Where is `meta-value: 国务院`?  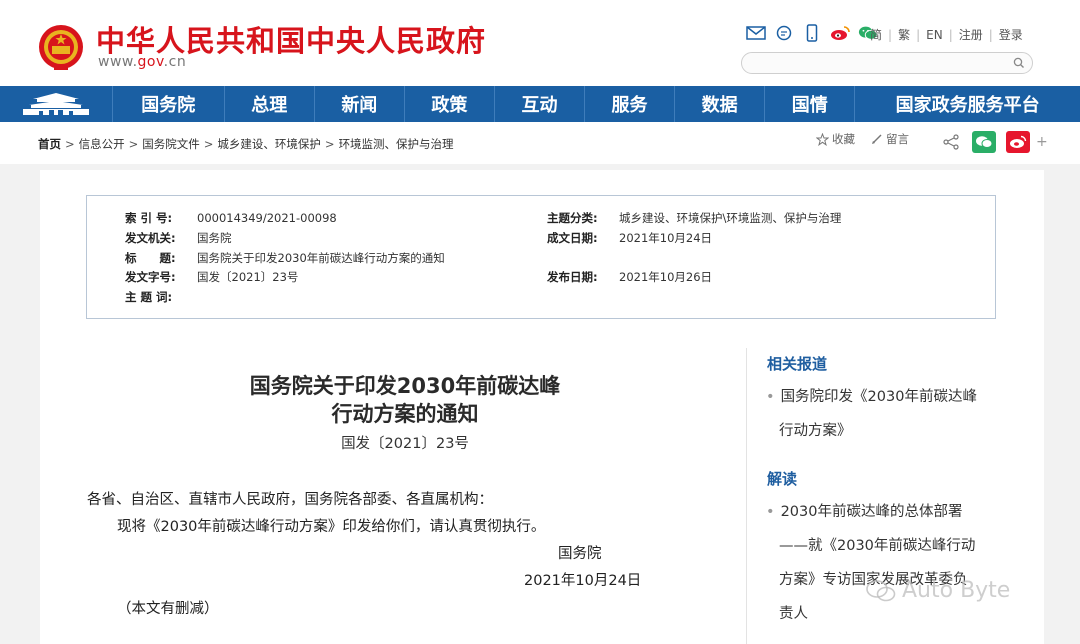 meta-value: 国务院 is located at coordinates (214, 238).